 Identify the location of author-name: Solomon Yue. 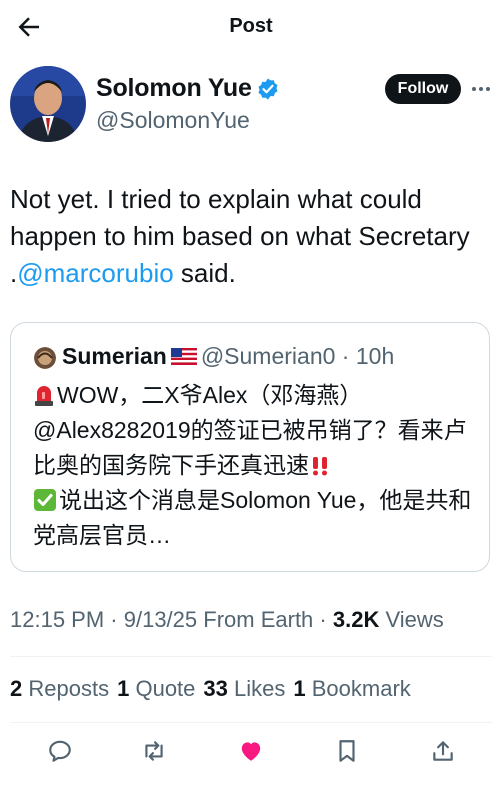
(174, 88).